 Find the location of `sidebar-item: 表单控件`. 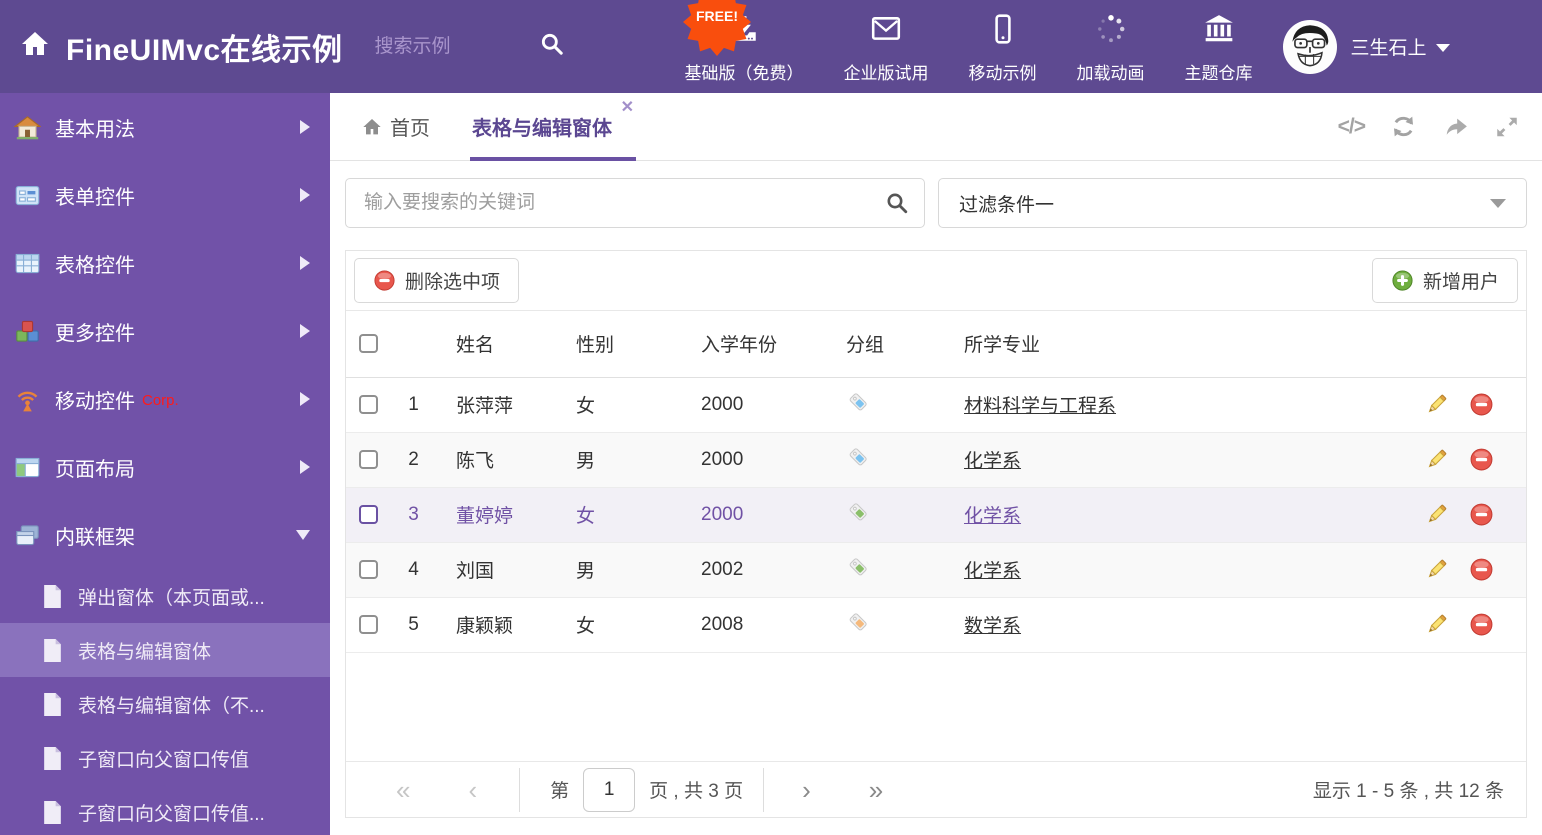

sidebar-item: 表单控件 is located at coordinates (165, 195).